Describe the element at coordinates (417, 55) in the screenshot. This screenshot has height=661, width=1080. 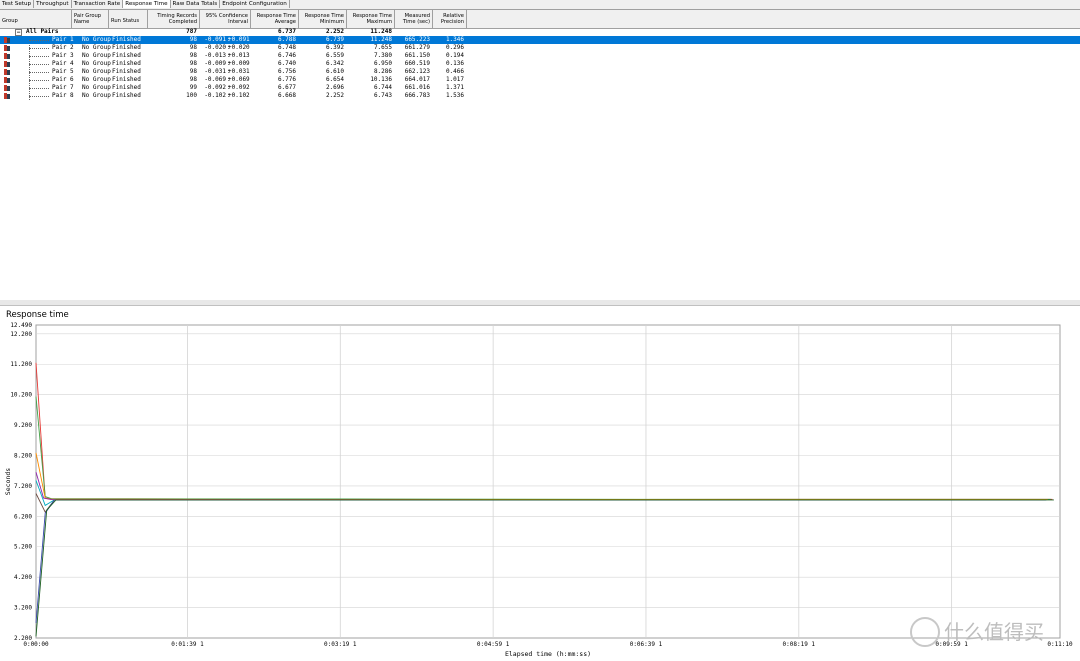
I see `measured-time: 661.150` at that location.